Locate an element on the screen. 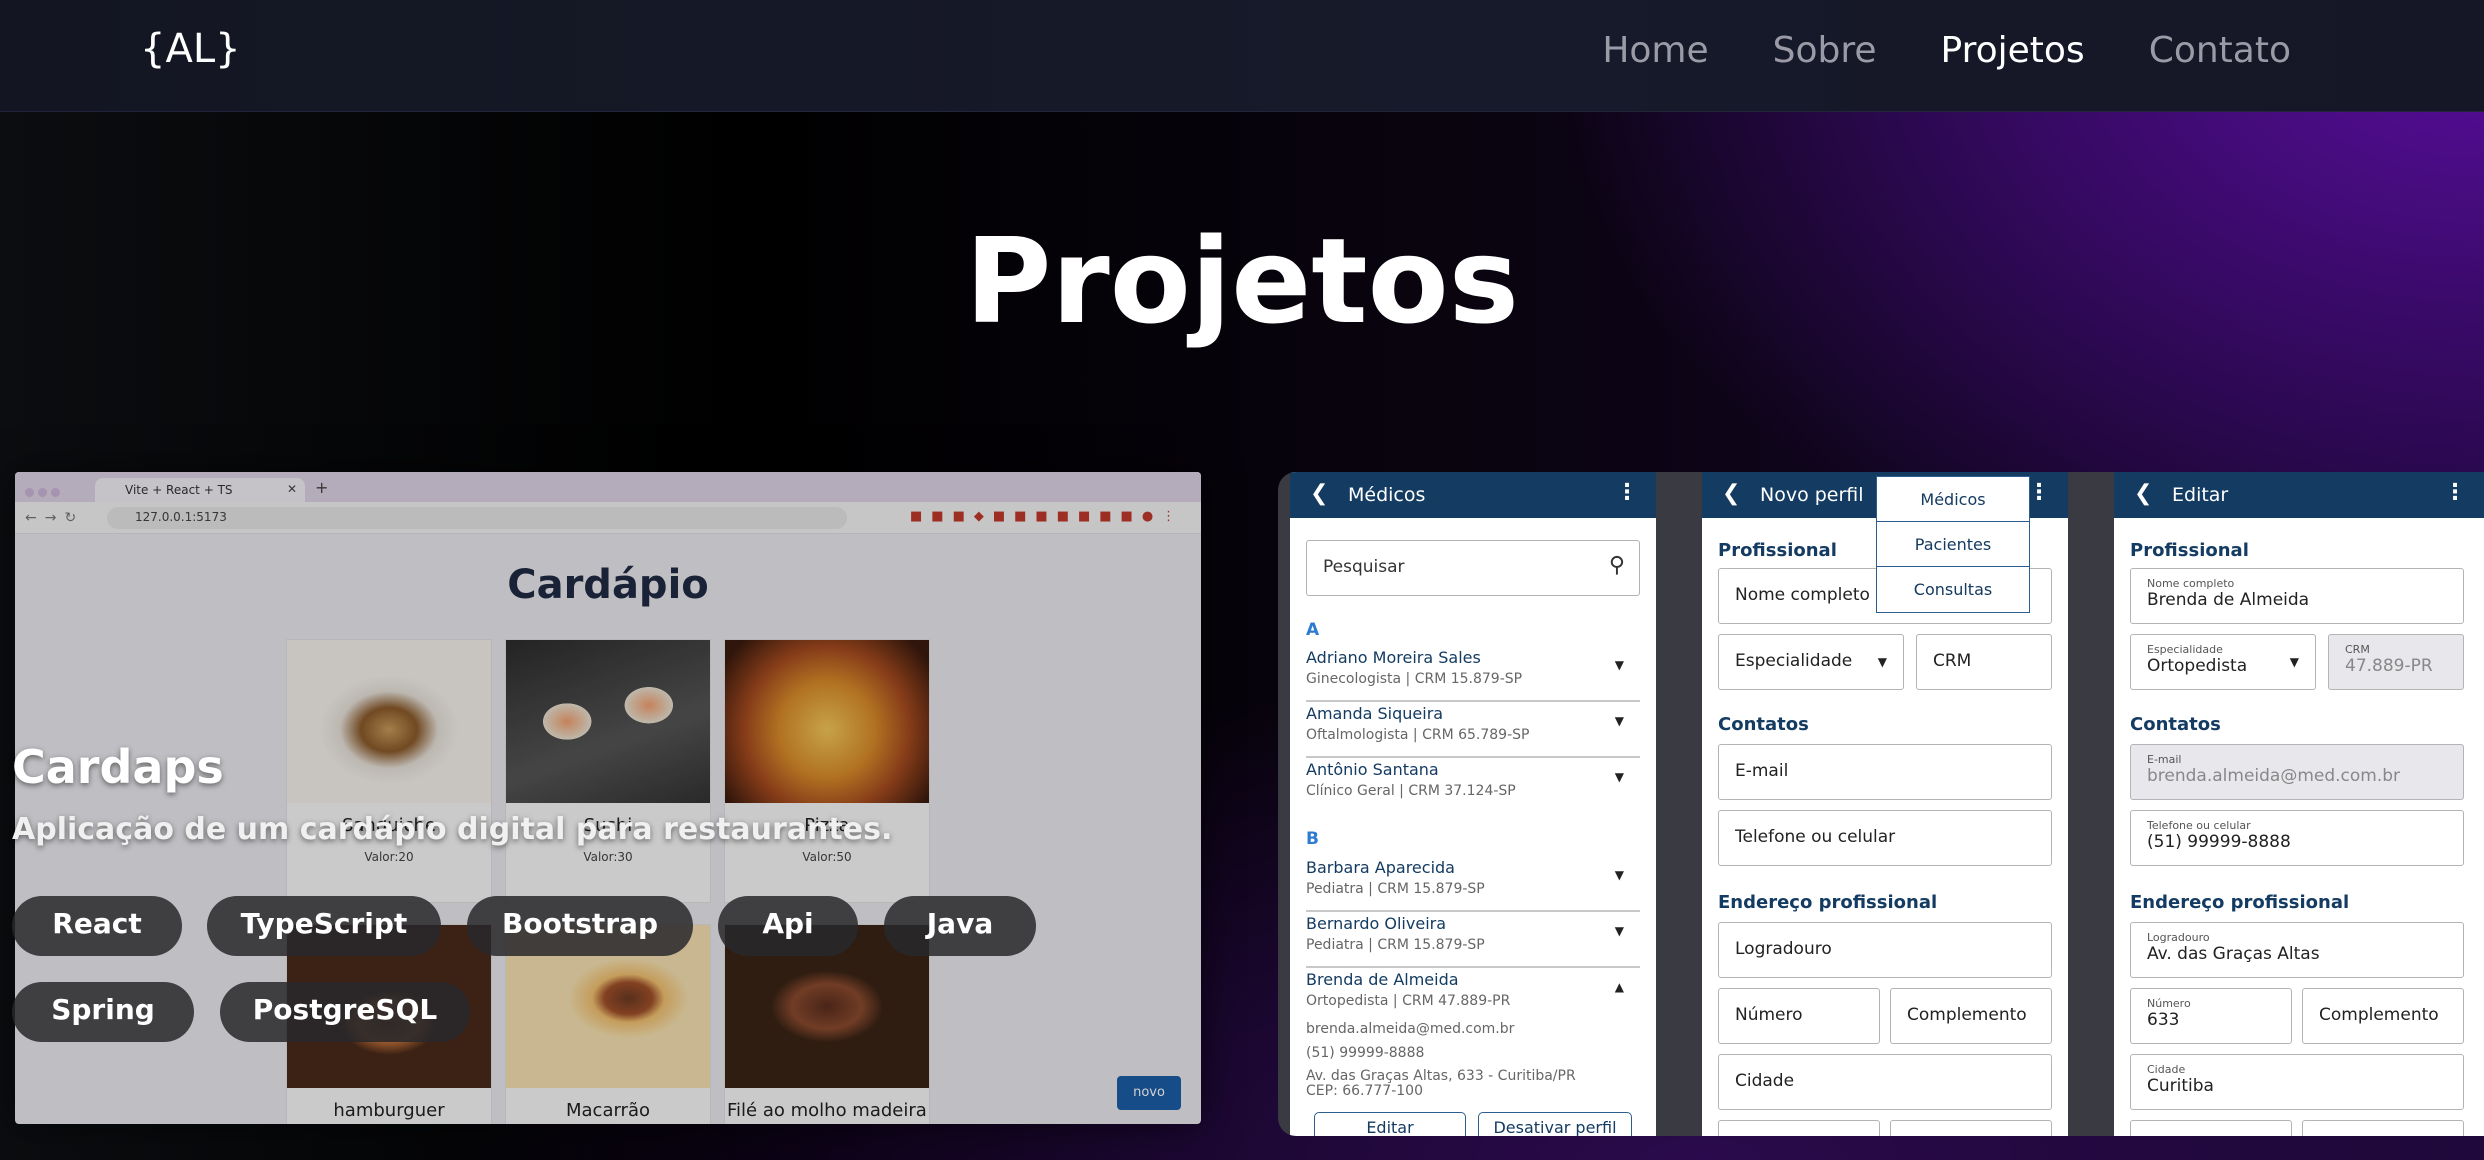  nome-field: Nome completo Brenda de Almeida is located at coordinates (2297, 596).